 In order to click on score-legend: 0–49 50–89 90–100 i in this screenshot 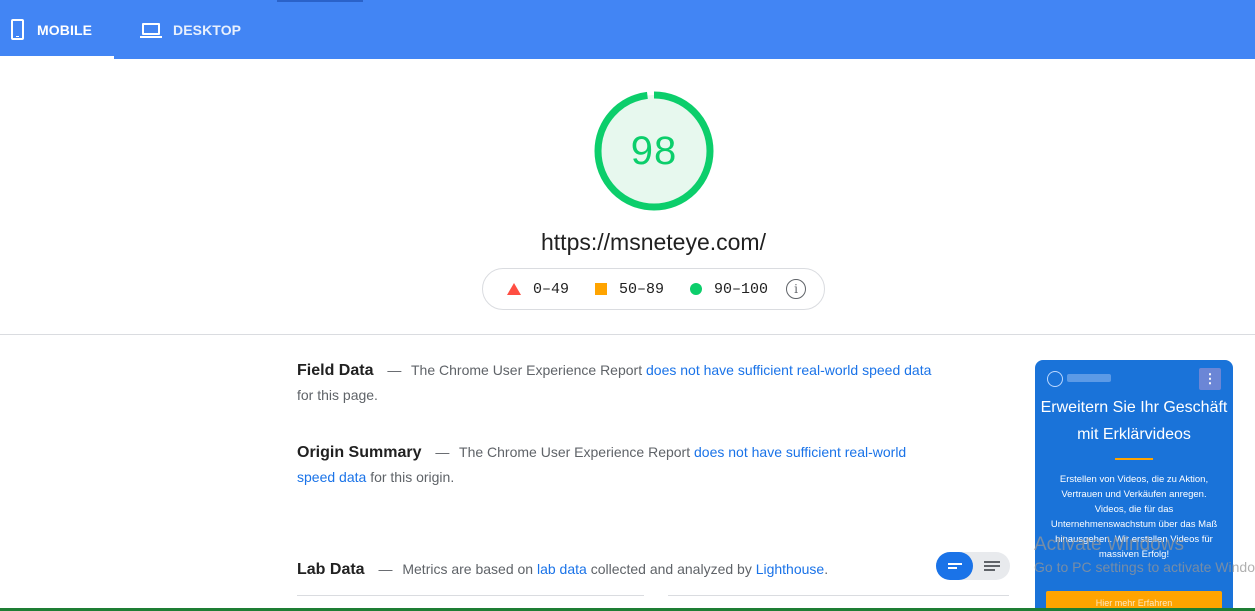, I will do `click(653, 289)`.